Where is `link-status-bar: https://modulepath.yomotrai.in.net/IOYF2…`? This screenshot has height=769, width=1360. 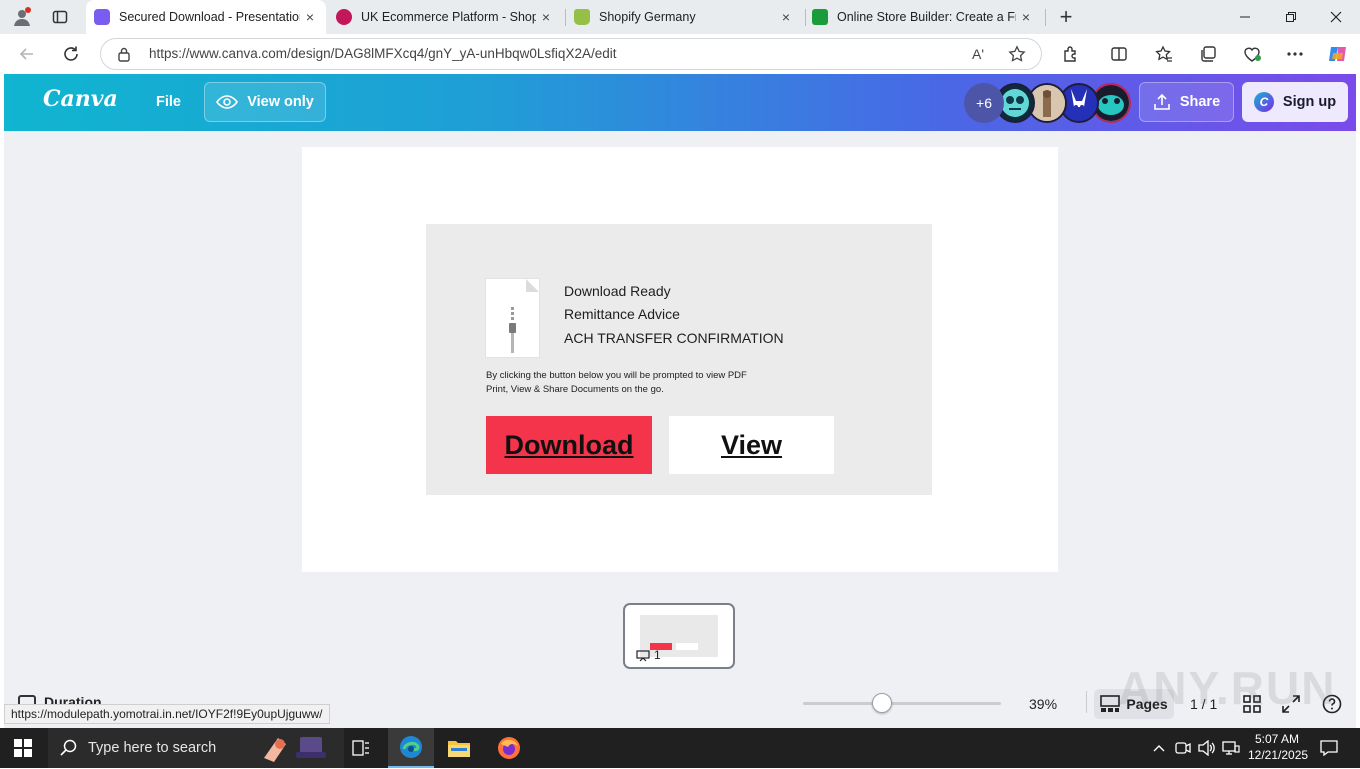
link-status-bar: https://modulepath.yomotrai.in.net/IOYF2… is located at coordinates (167, 714).